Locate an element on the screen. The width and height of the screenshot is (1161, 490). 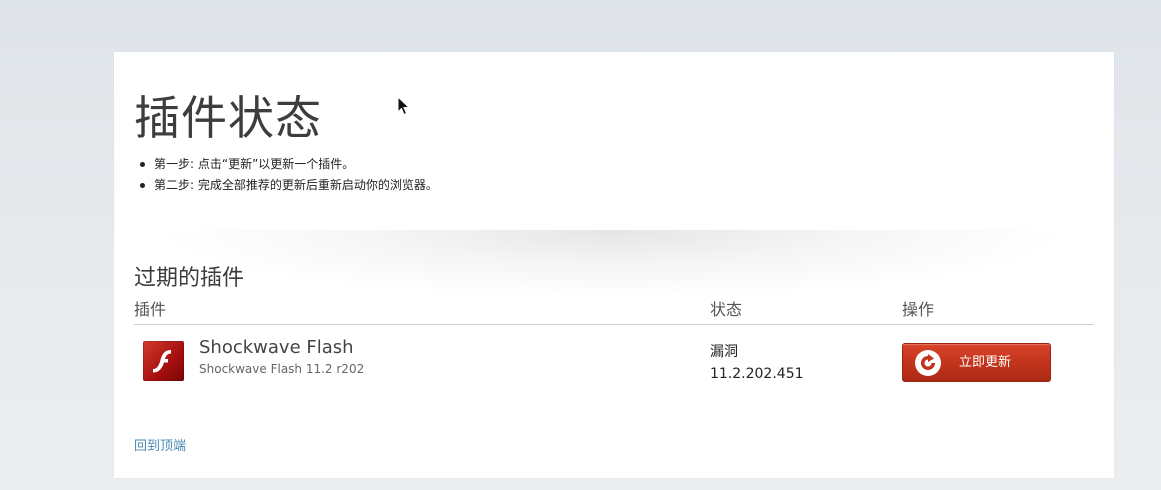
step-text: 第一步: 点击“更新”以更新一个插件。 is located at coordinates (254, 164).